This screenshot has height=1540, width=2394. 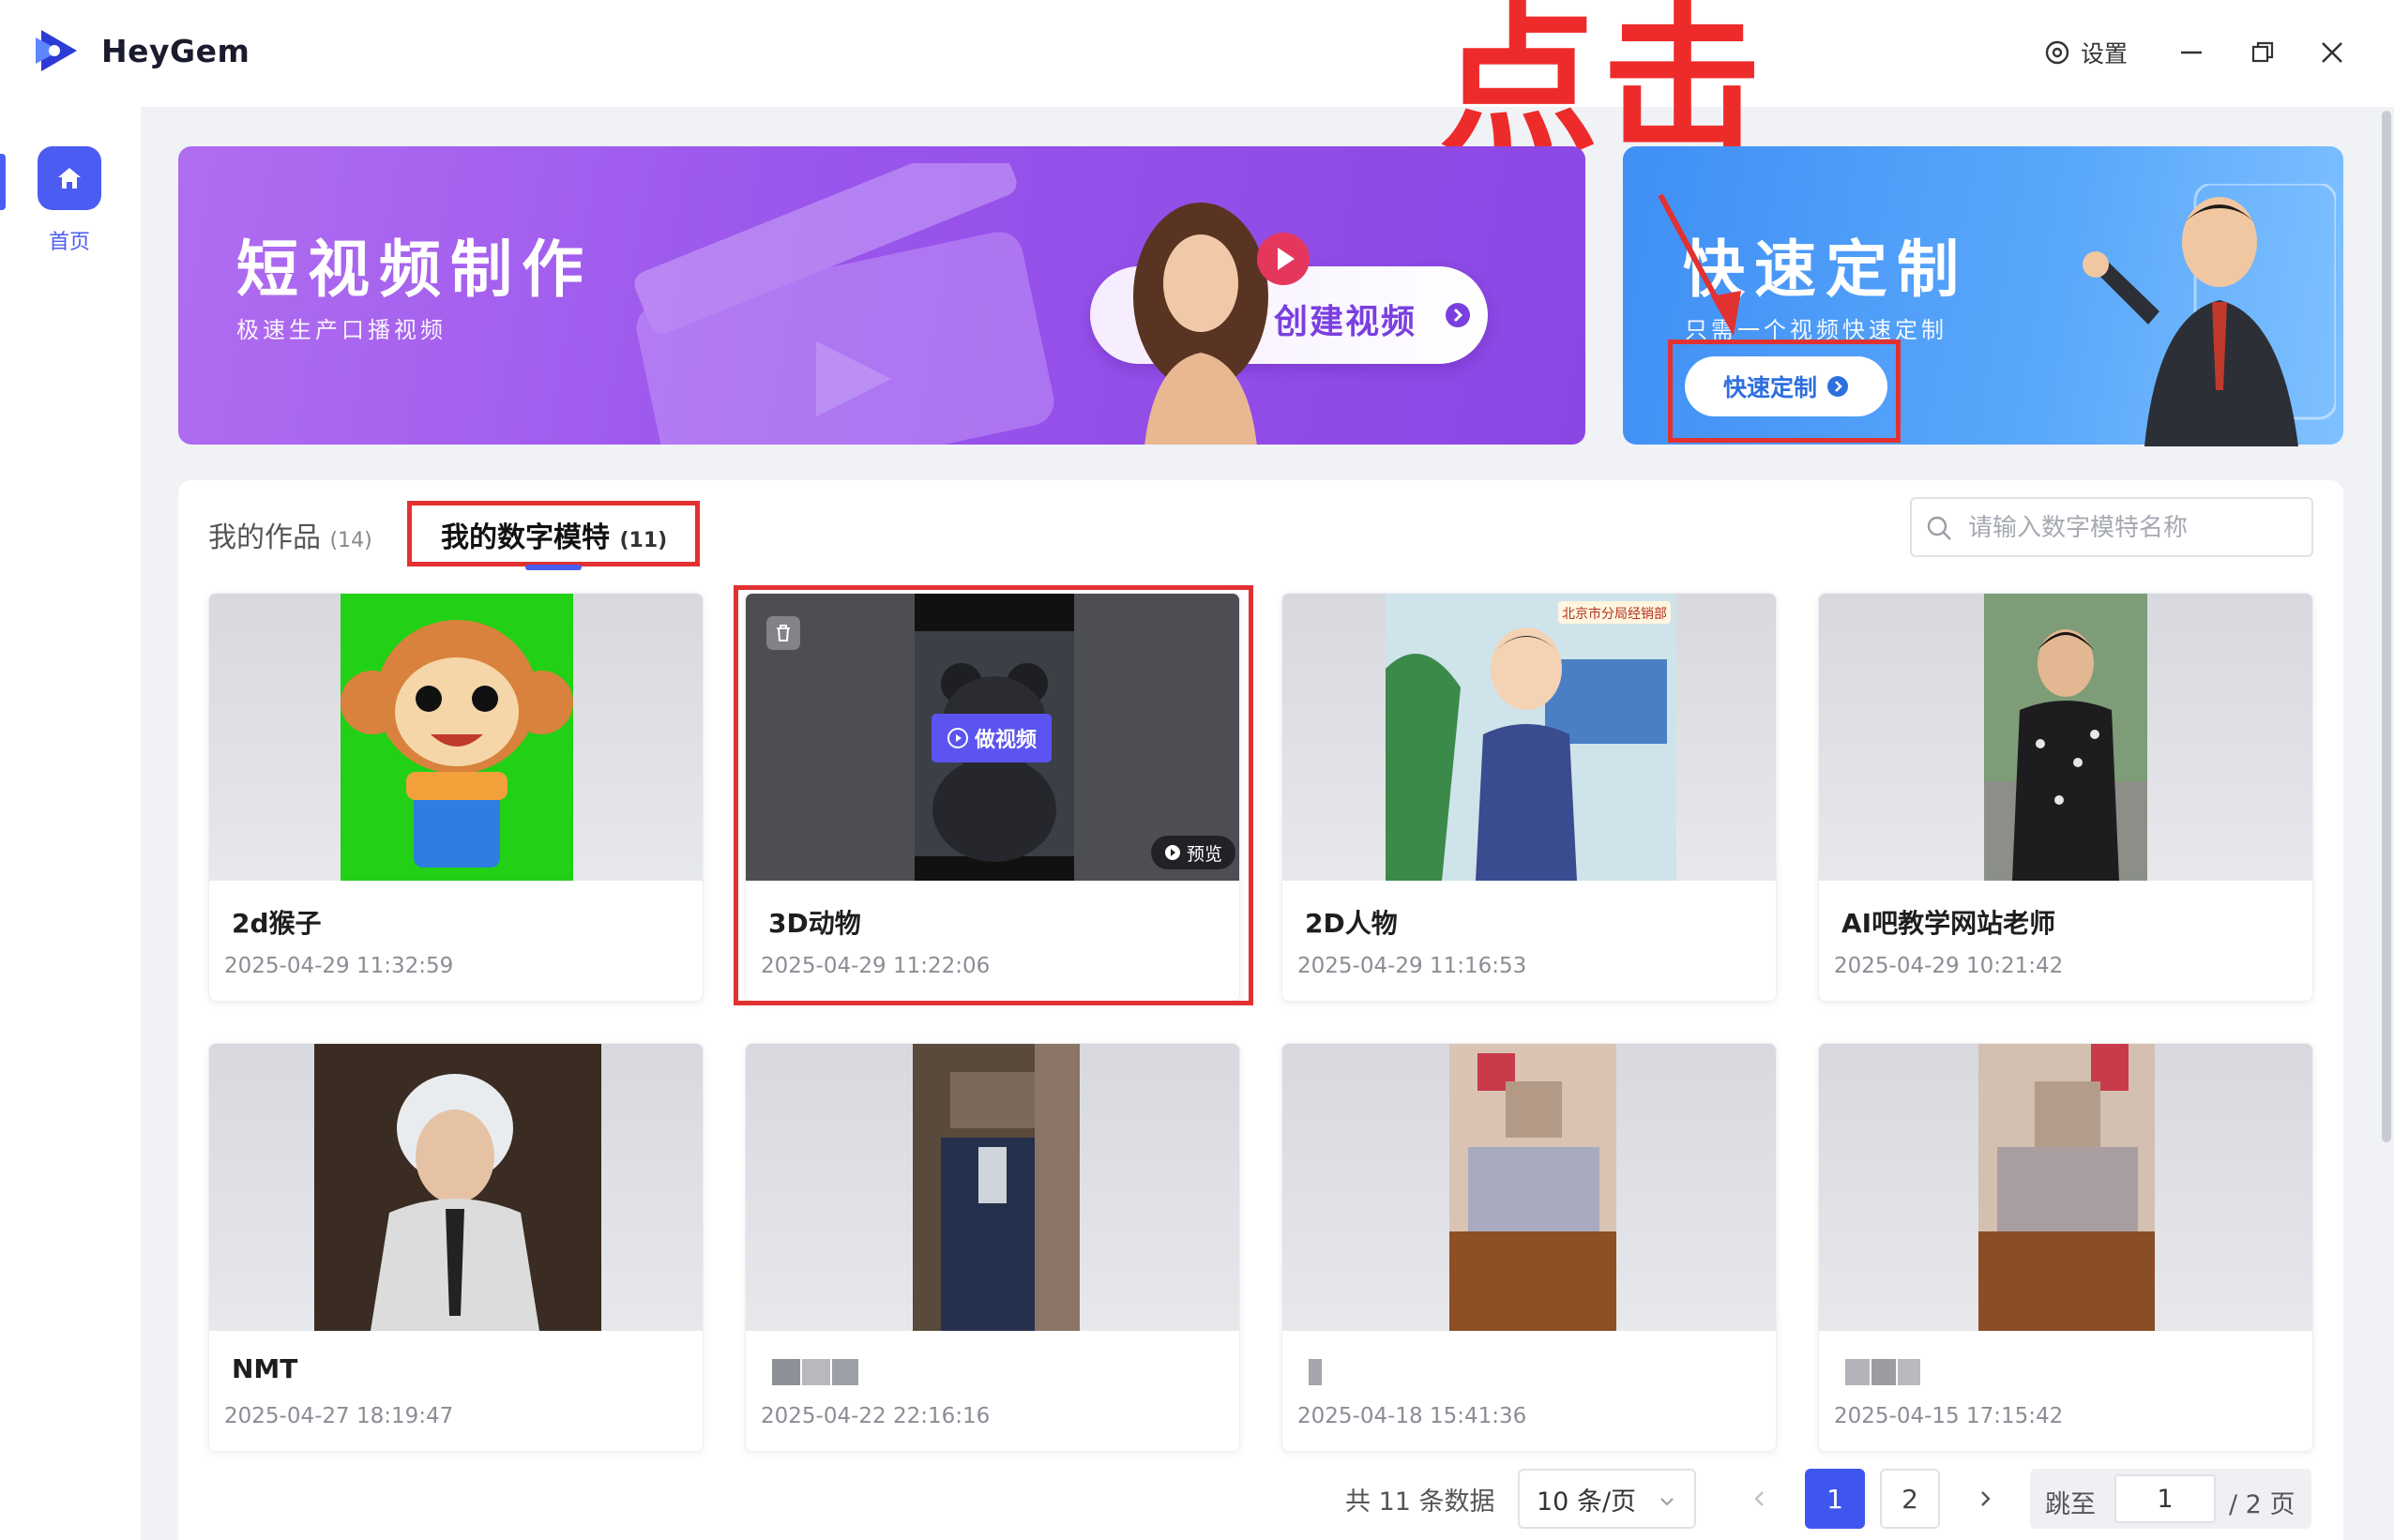 What do you see at coordinates (1283, 259) in the screenshot?
I see `play-icon` at bounding box center [1283, 259].